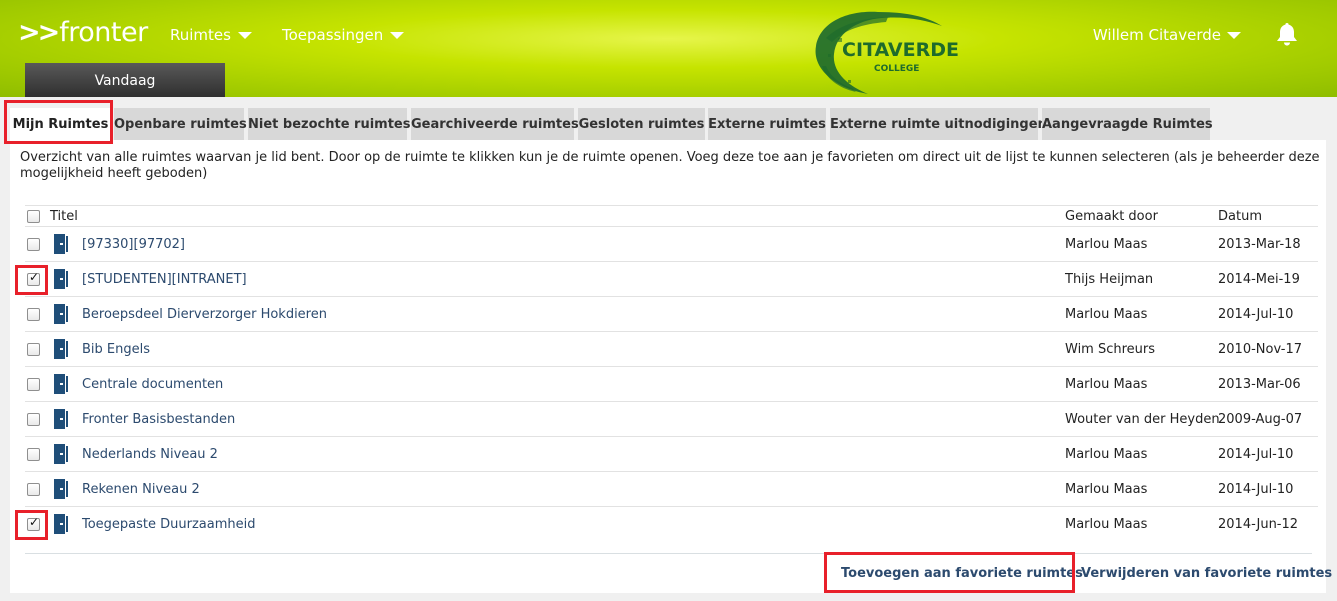  Describe the element at coordinates (1259, 279) in the screenshot. I see `room-date: 2014-Mei-19` at that location.